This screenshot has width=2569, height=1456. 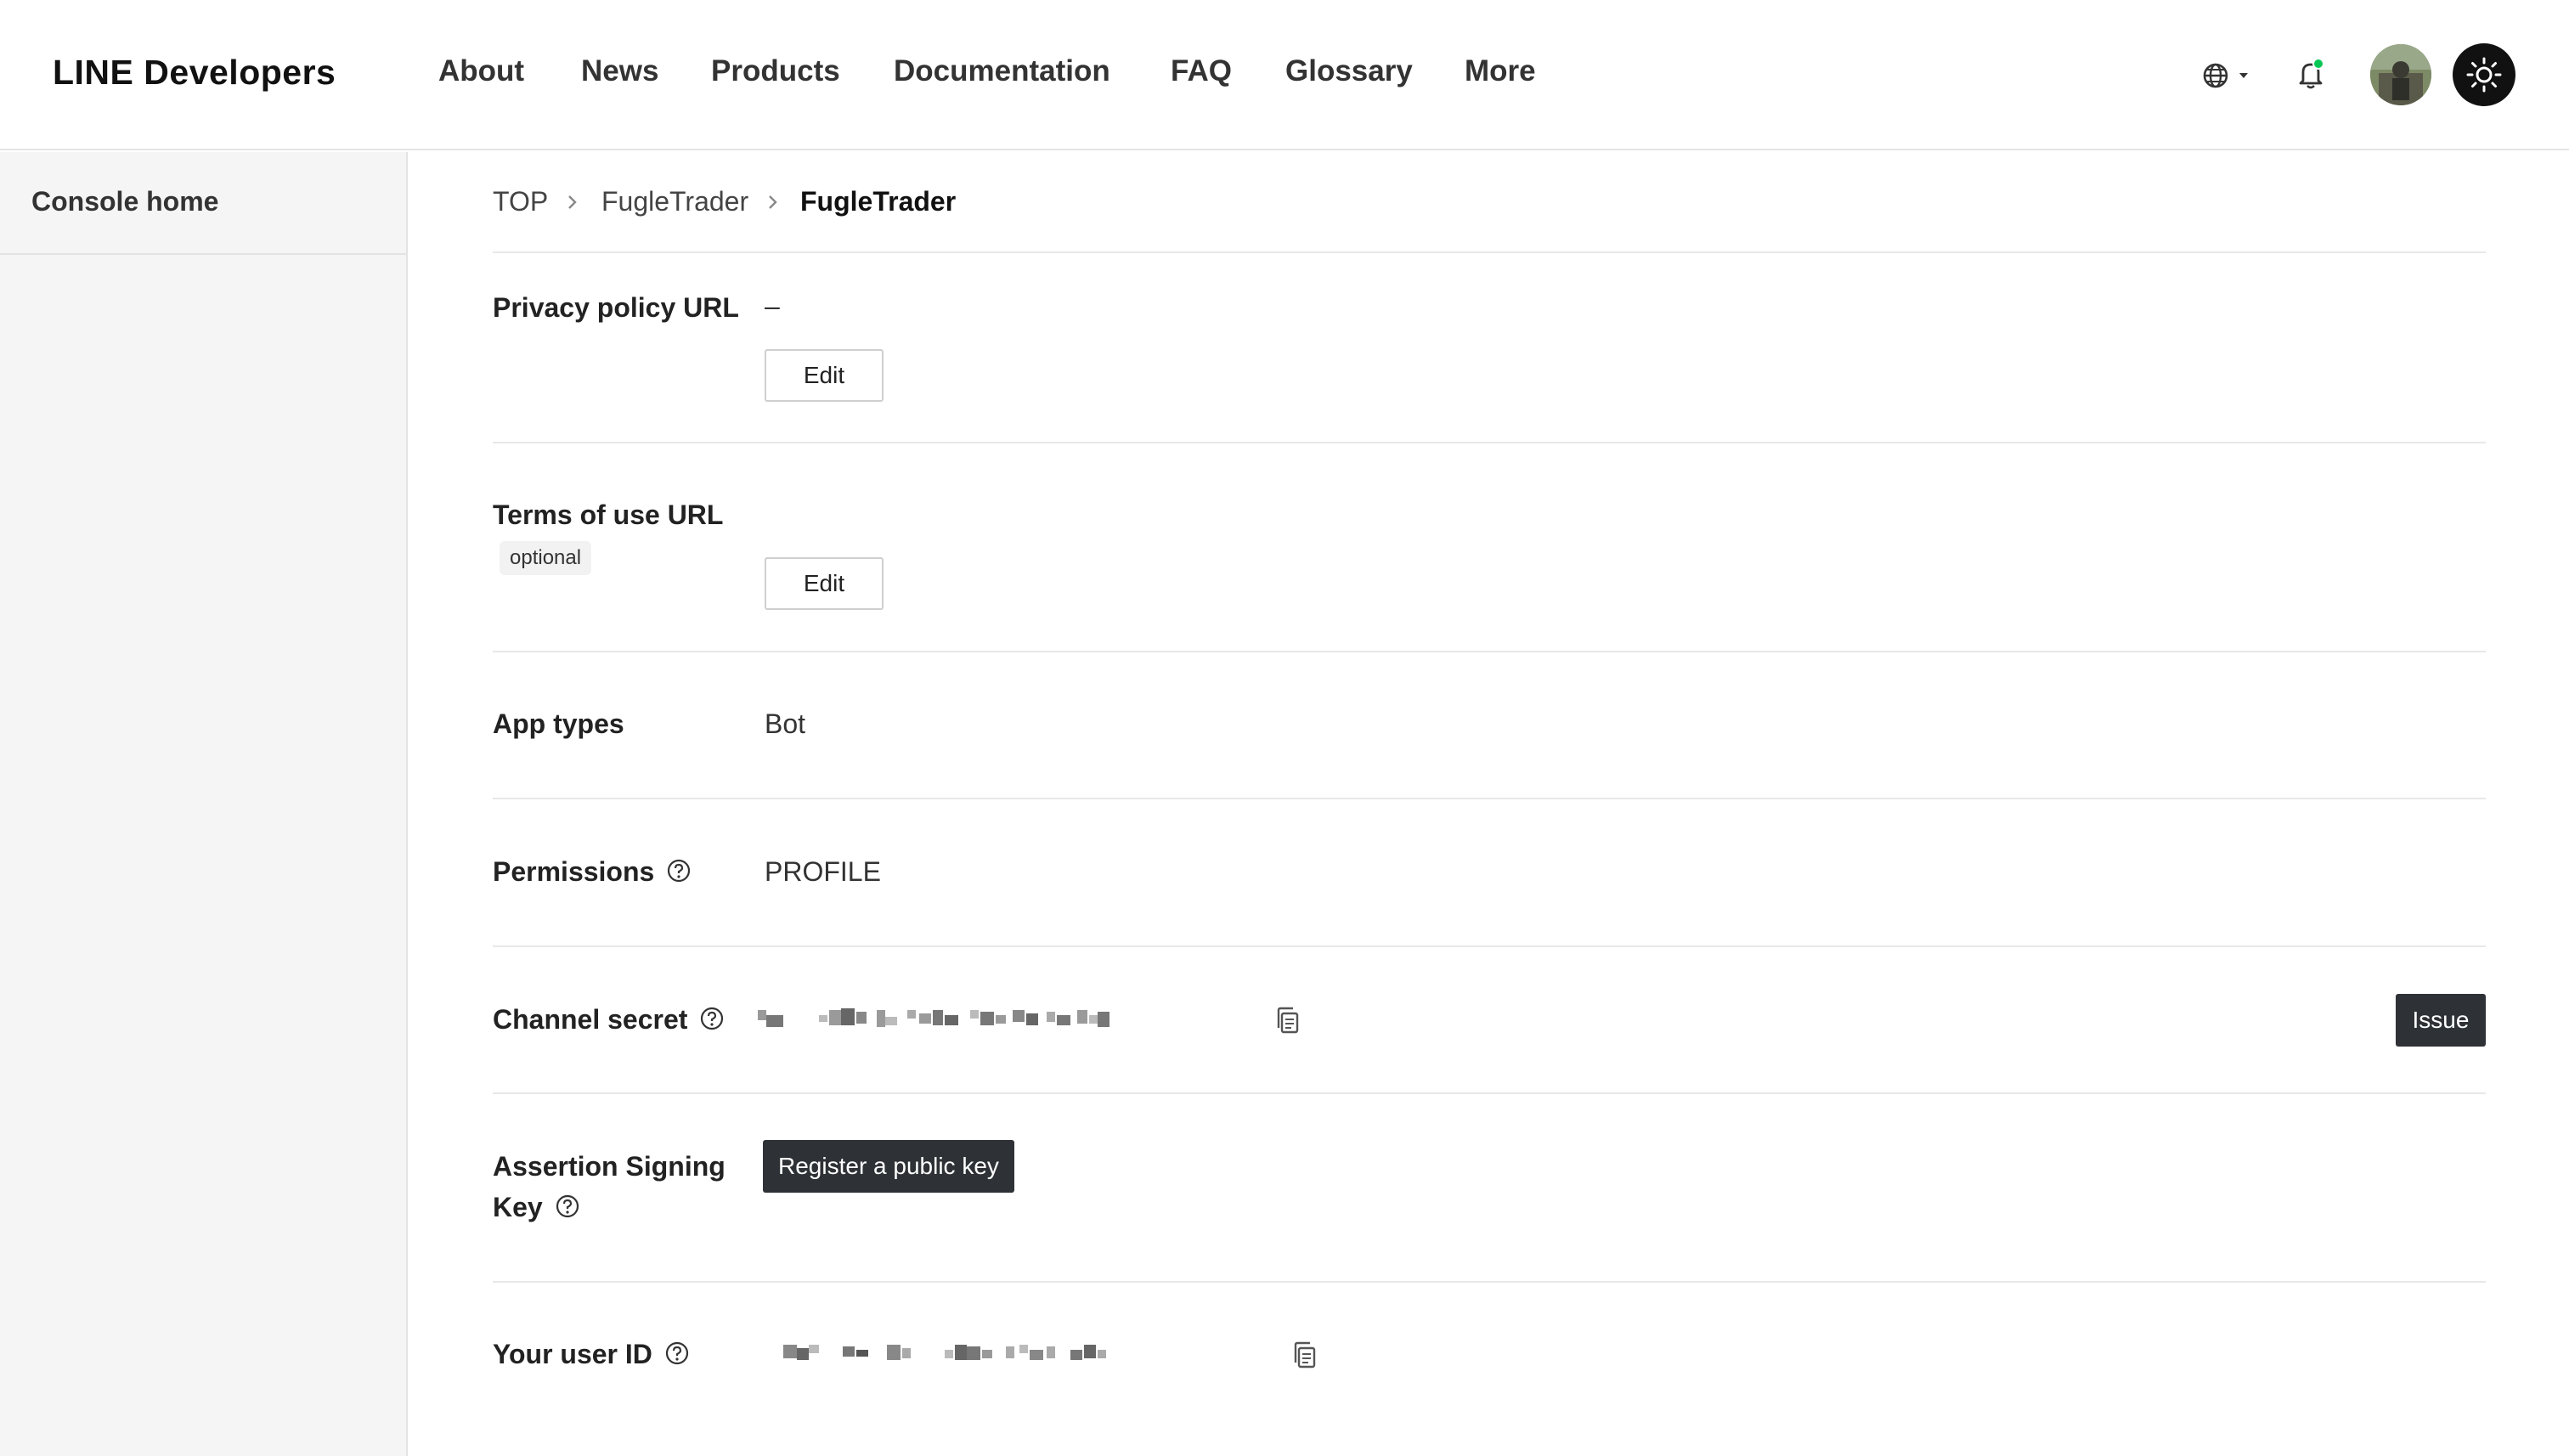 I want to click on user-id-masked-value, so click(x=944, y=1352).